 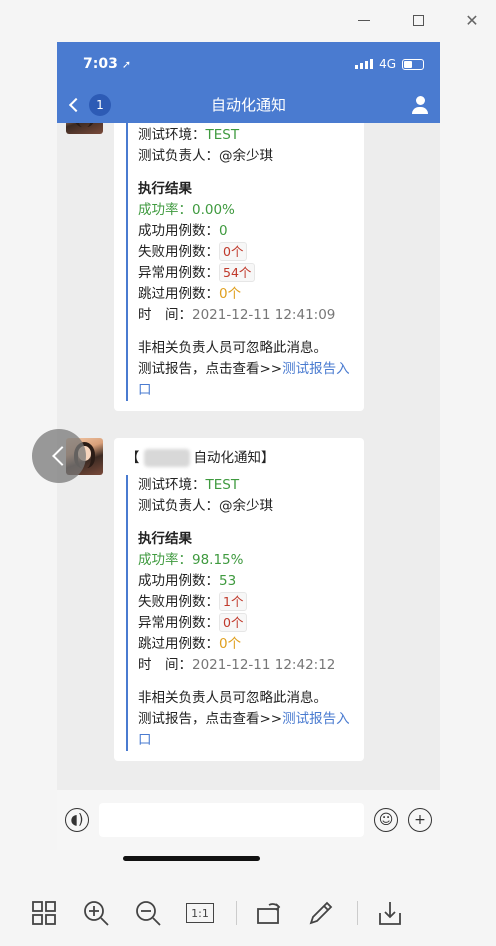 What do you see at coordinates (264, 665) in the screenshot?
I see `time-value: 2021-12-11 12:42:12` at bounding box center [264, 665].